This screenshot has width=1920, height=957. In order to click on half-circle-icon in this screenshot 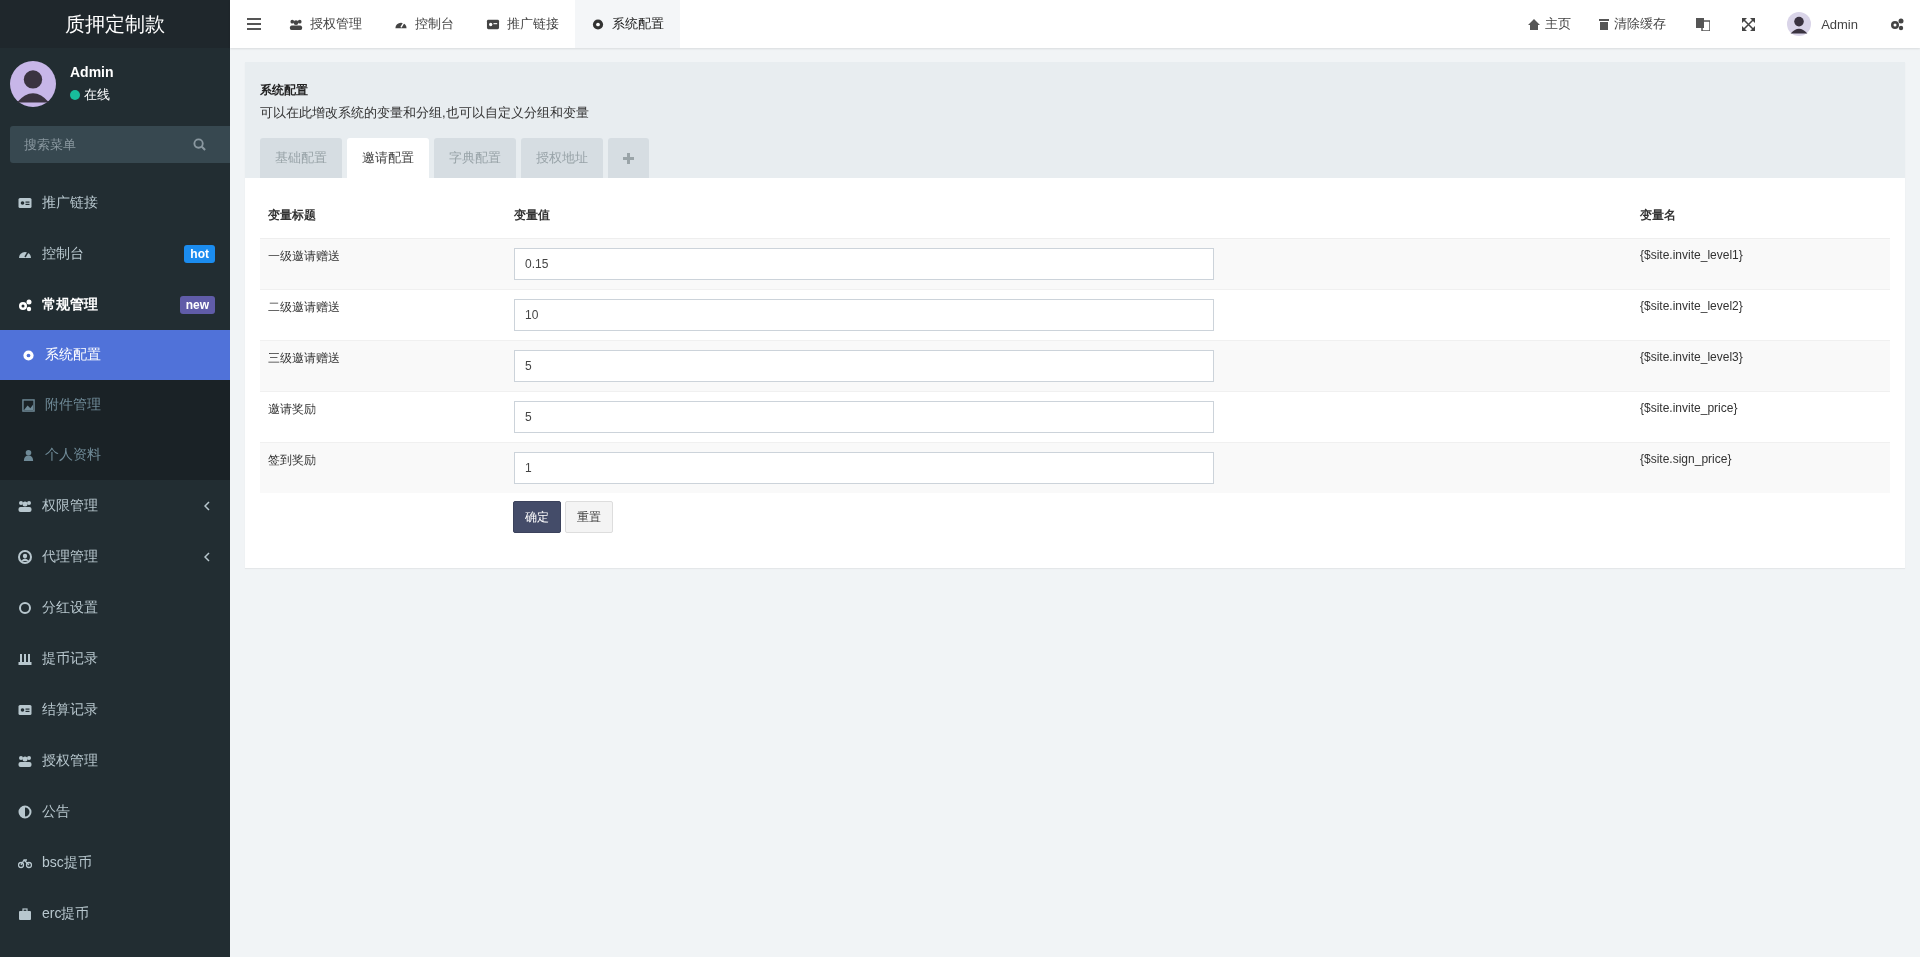, I will do `click(25, 811)`.